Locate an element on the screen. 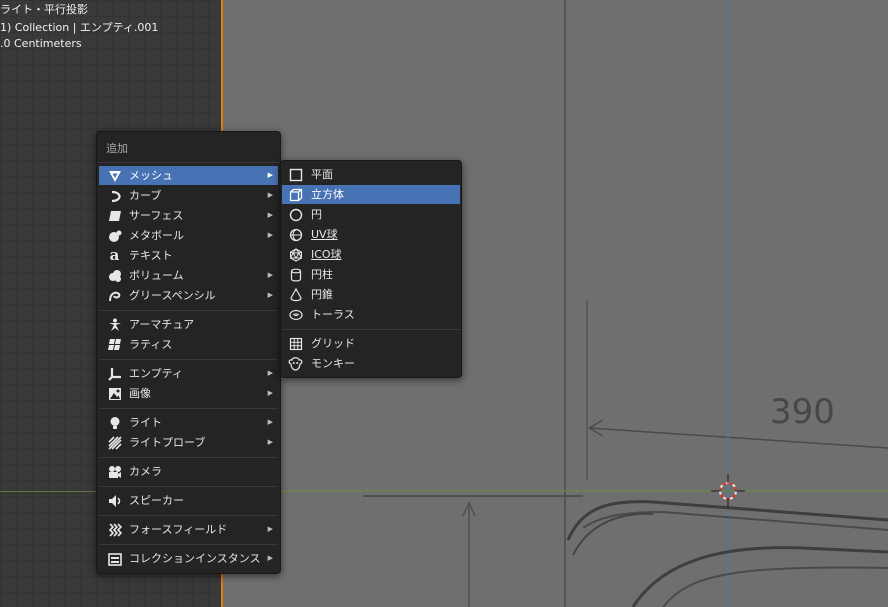  cylinder-icon is located at coordinates (295, 274).